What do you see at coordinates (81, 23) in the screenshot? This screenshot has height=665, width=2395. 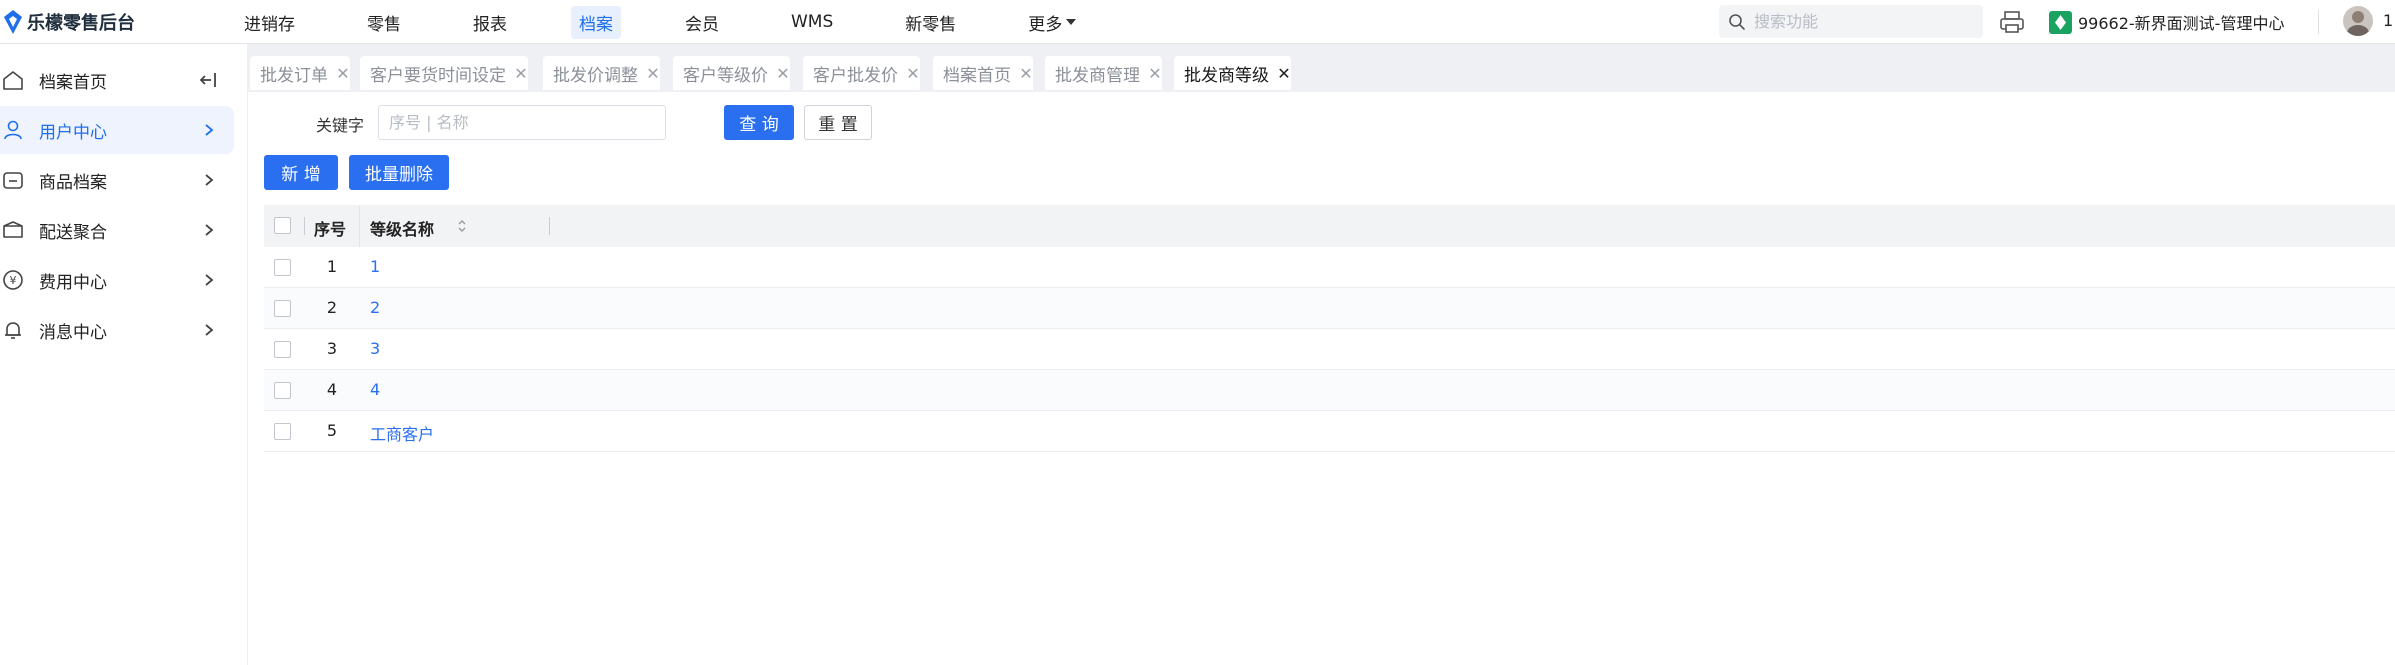 I see `app-title: 乐檬零售后台` at bounding box center [81, 23].